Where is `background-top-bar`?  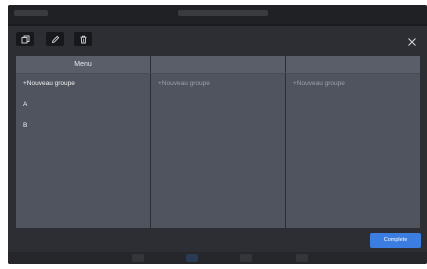 background-top-bar is located at coordinates (217, 14).